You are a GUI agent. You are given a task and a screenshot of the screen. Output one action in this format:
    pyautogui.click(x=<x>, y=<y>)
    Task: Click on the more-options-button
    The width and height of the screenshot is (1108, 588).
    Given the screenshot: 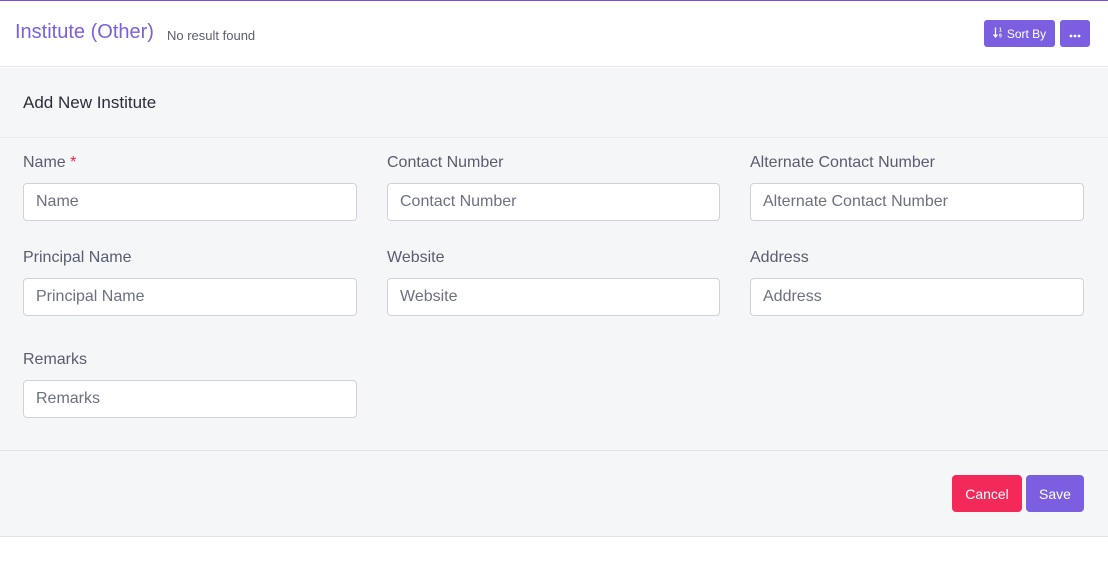 What is the action you would take?
    pyautogui.click(x=1075, y=33)
    